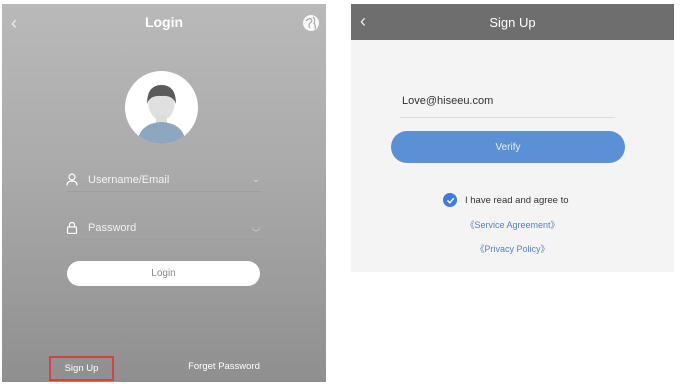 This screenshot has height=384, width=682. I want to click on agree-row: I have read and agree to, so click(506, 200).